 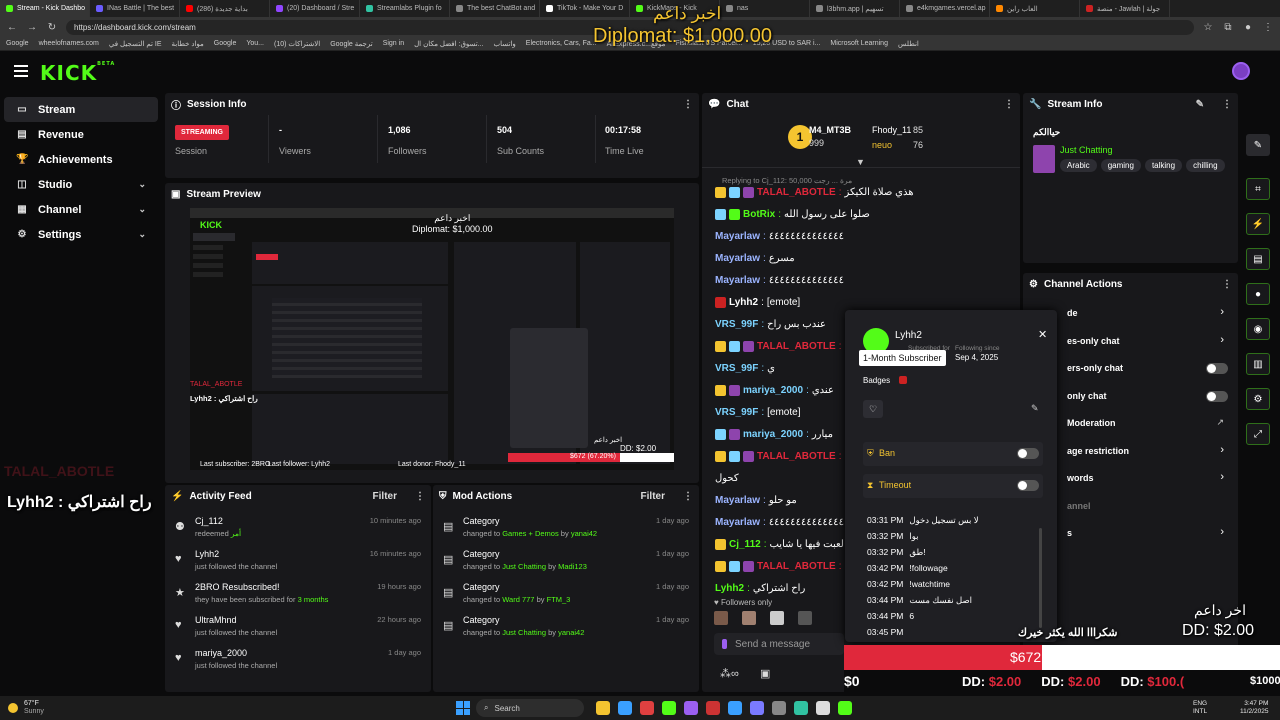 I want to click on bookmark-item: مواد خطابة, so click(x=188, y=44).